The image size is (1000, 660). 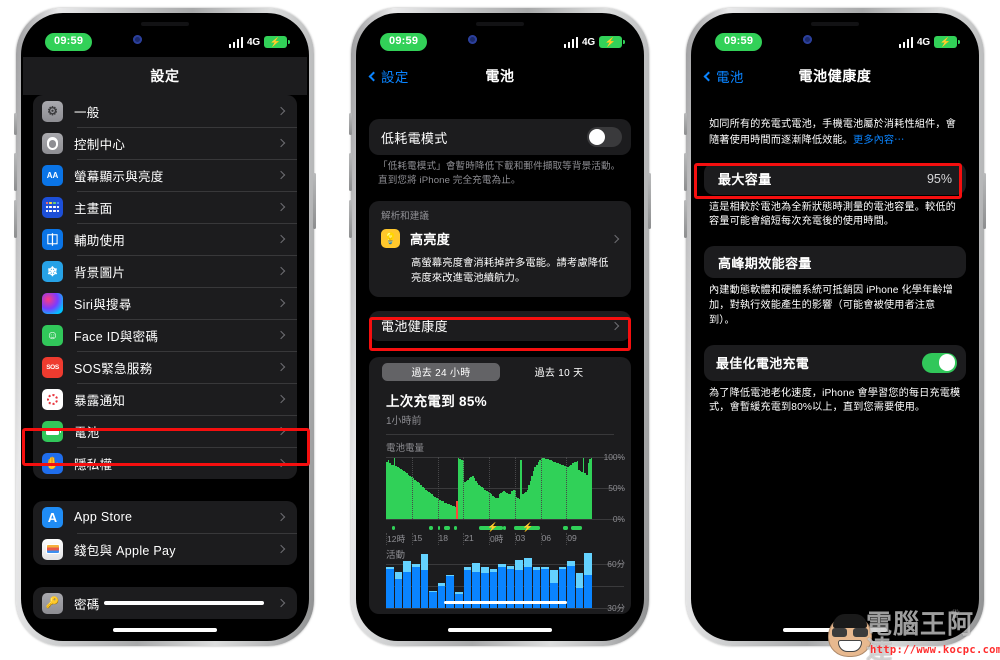 I want to click on activity-baseline, so click(x=505, y=603).